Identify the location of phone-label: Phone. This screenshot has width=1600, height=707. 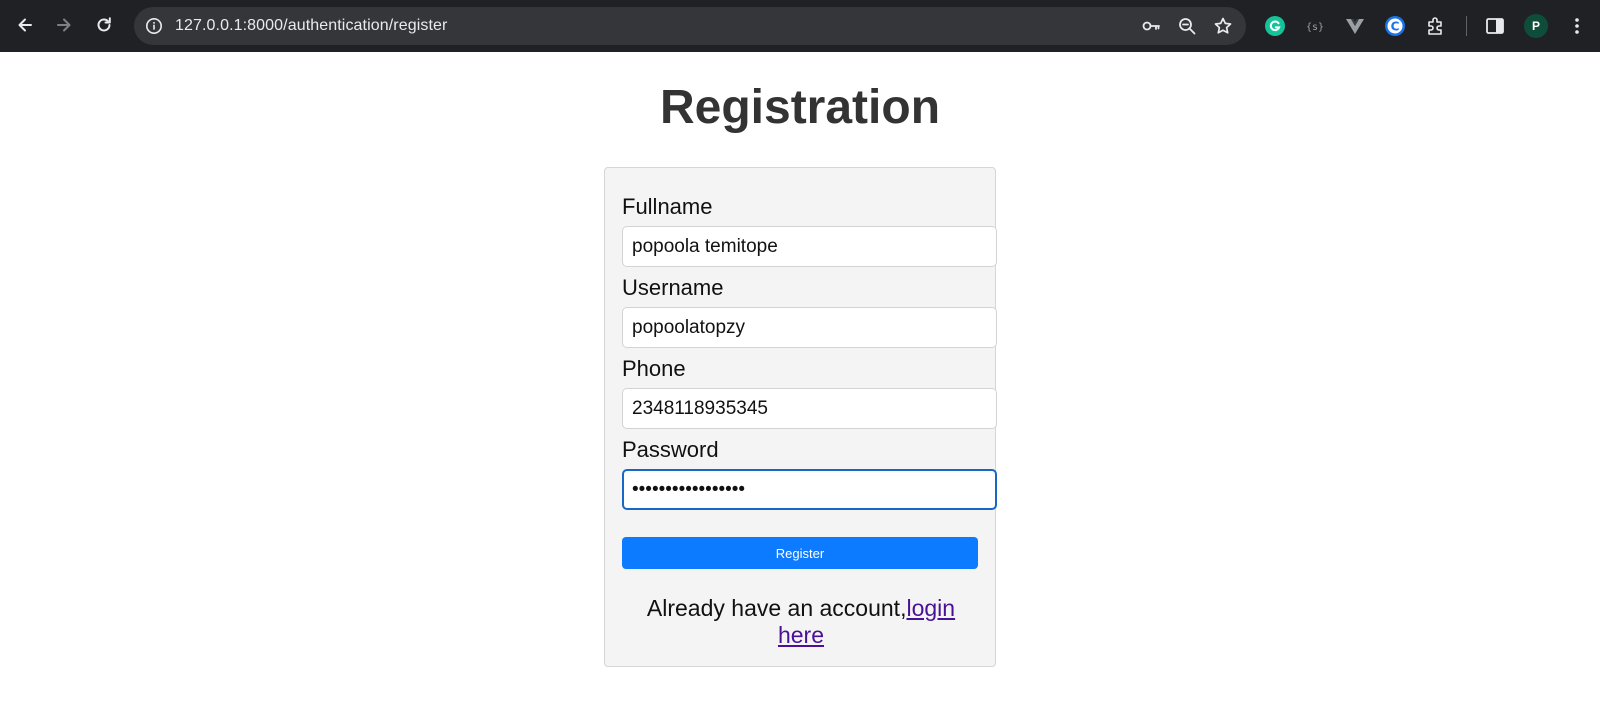
(654, 368).